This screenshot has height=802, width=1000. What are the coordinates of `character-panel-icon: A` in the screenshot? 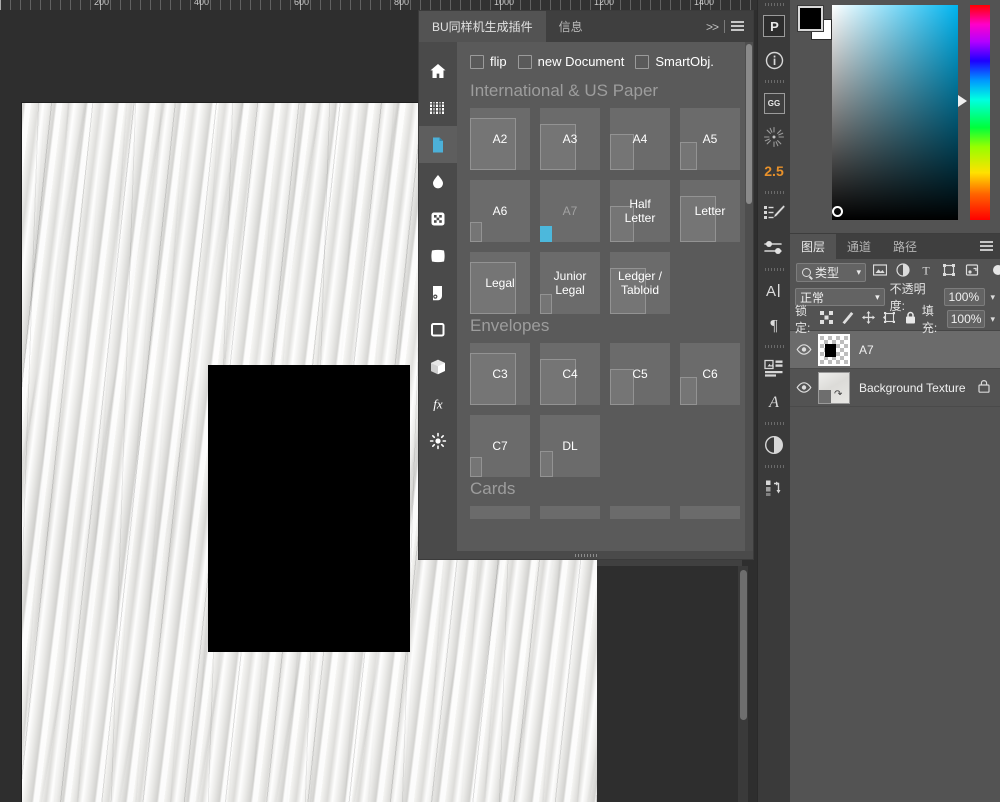 It's located at (774, 291).